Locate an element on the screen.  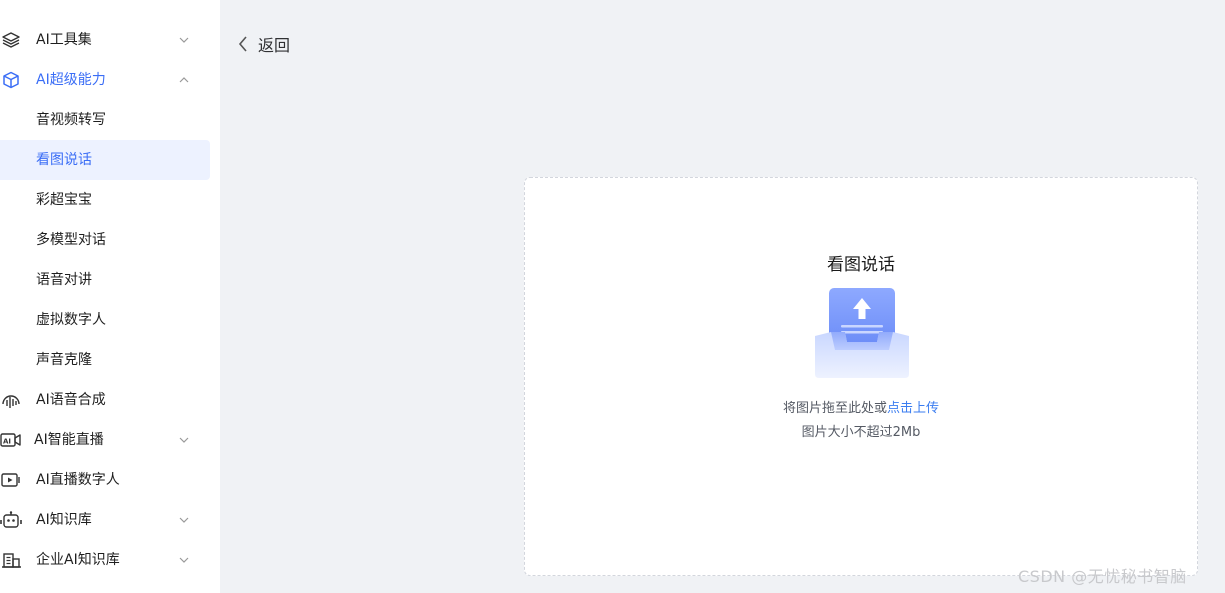
sidebar-subitem-voice-intercom: 语音对讲 is located at coordinates (105, 280).